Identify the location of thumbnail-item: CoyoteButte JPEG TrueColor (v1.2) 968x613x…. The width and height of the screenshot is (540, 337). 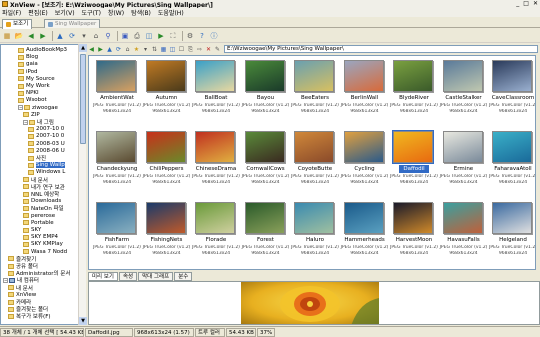
(315, 162).